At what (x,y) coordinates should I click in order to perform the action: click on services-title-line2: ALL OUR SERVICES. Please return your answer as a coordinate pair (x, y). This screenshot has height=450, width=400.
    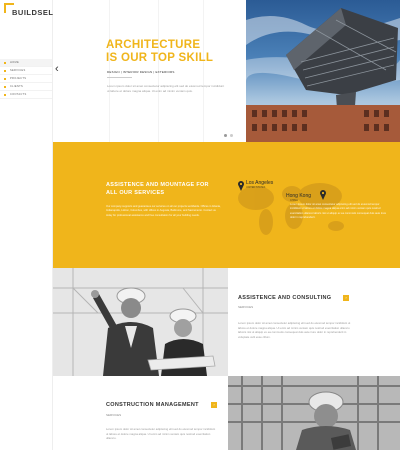
    Looking at the image, I should click on (135, 193).